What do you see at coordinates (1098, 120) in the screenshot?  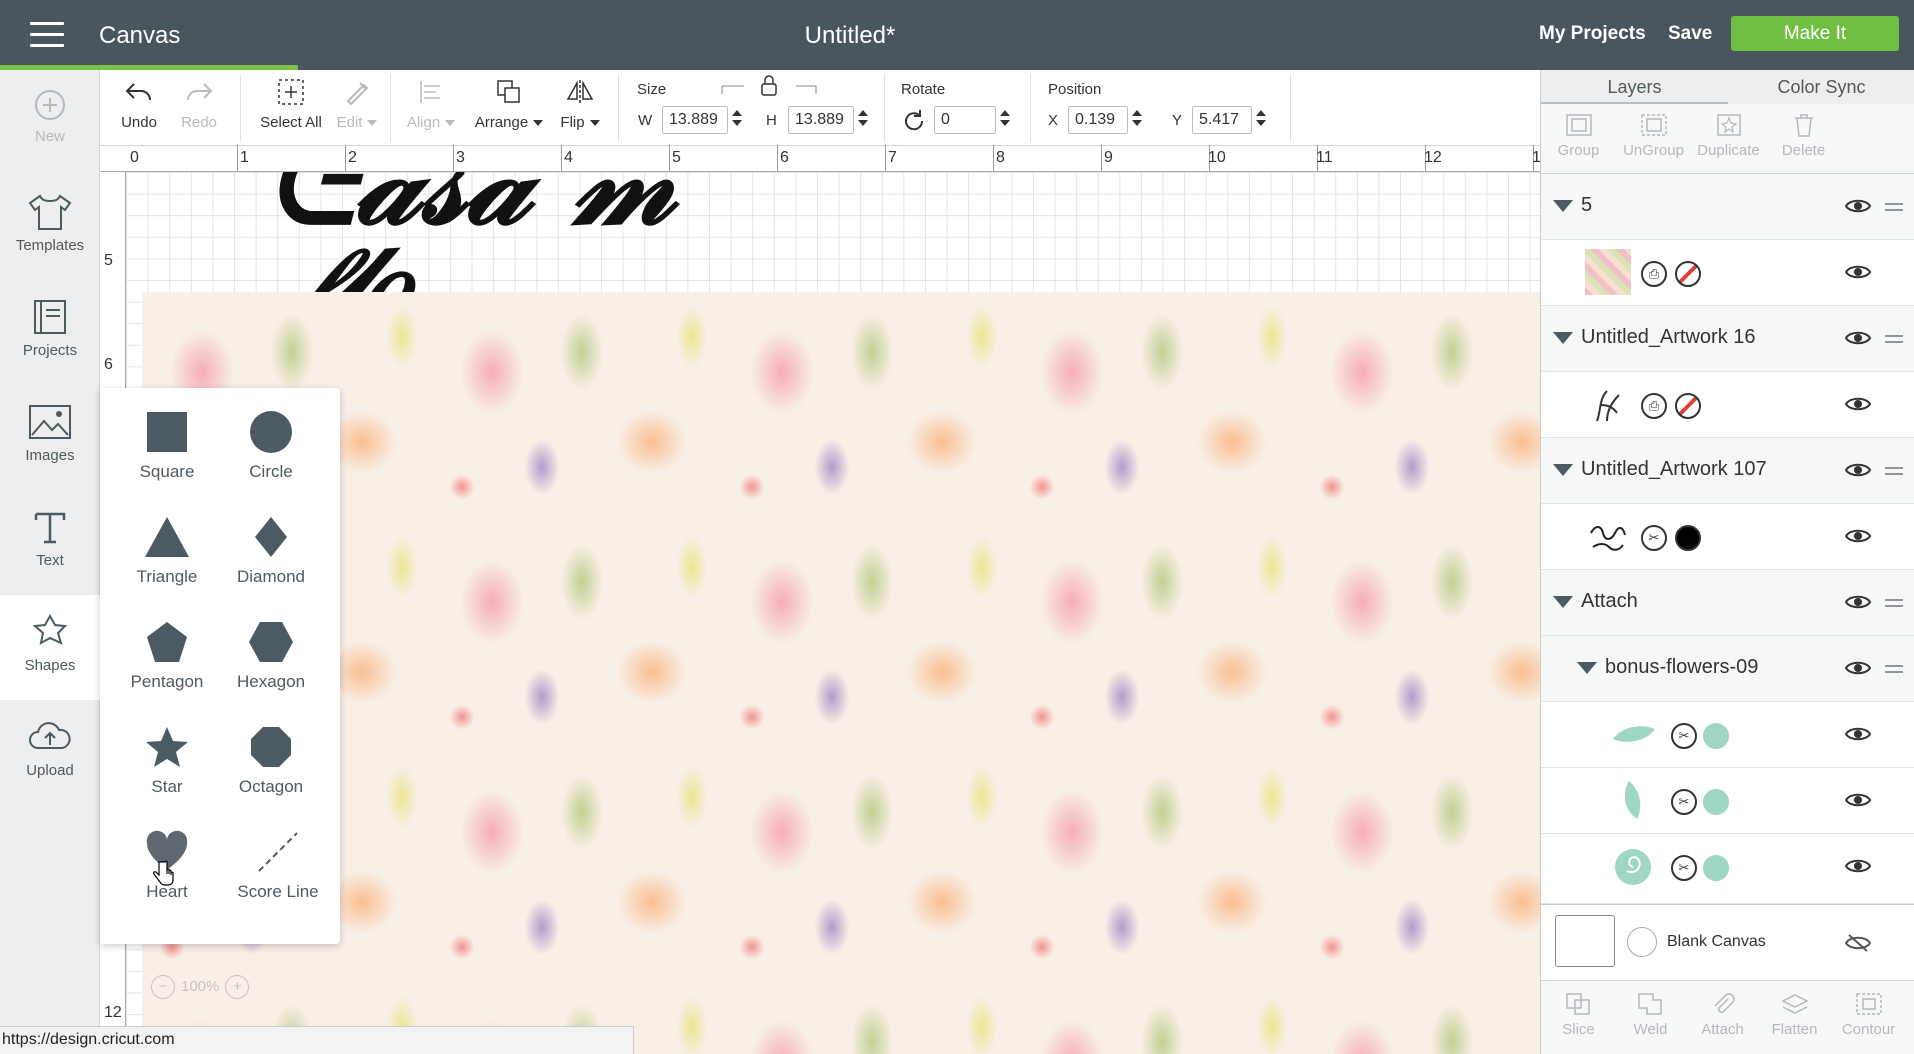 I see `x-field: 0.139` at bounding box center [1098, 120].